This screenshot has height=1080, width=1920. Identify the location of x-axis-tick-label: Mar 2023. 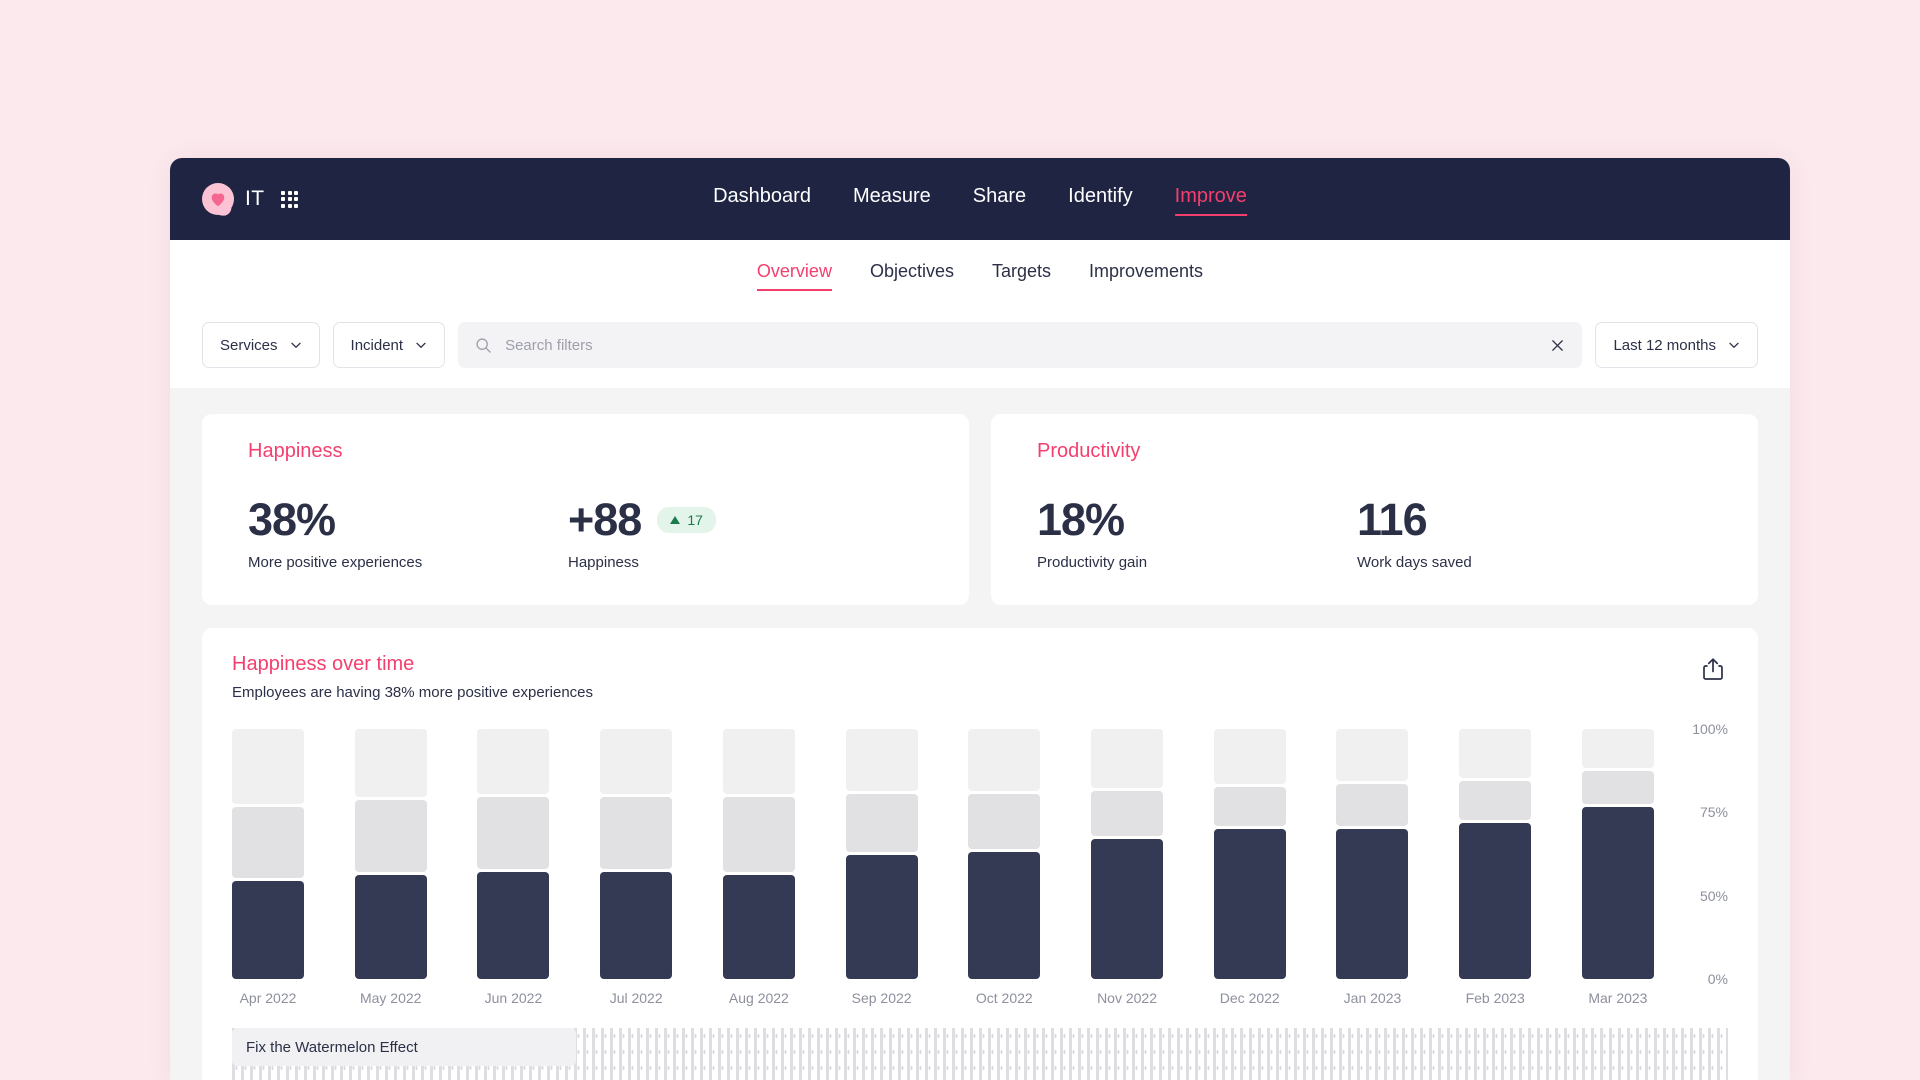
(1618, 998).